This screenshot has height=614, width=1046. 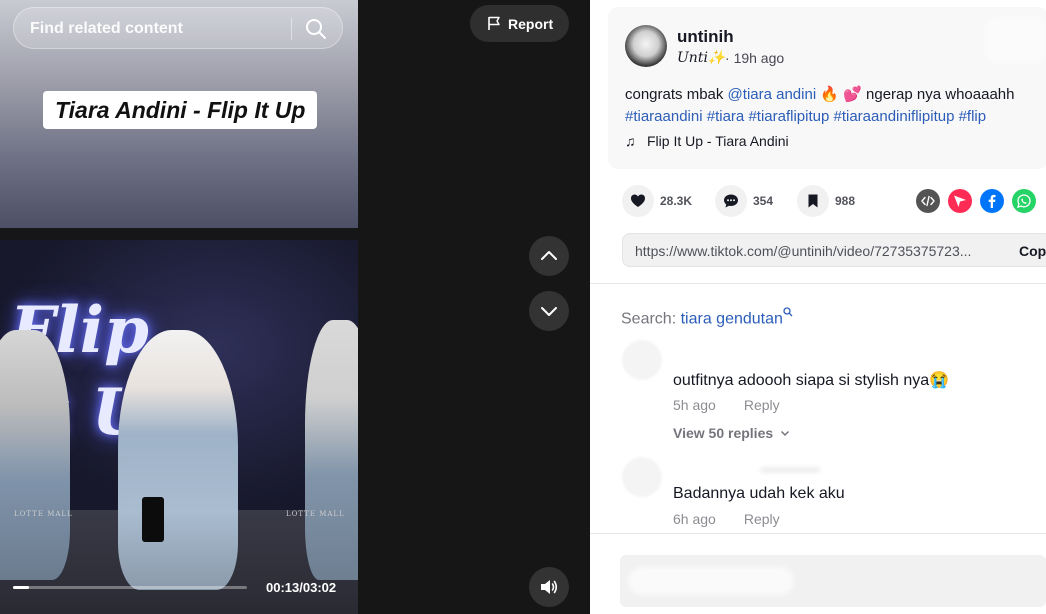 I want to click on facebook-icon, so click(x=992, y=201).